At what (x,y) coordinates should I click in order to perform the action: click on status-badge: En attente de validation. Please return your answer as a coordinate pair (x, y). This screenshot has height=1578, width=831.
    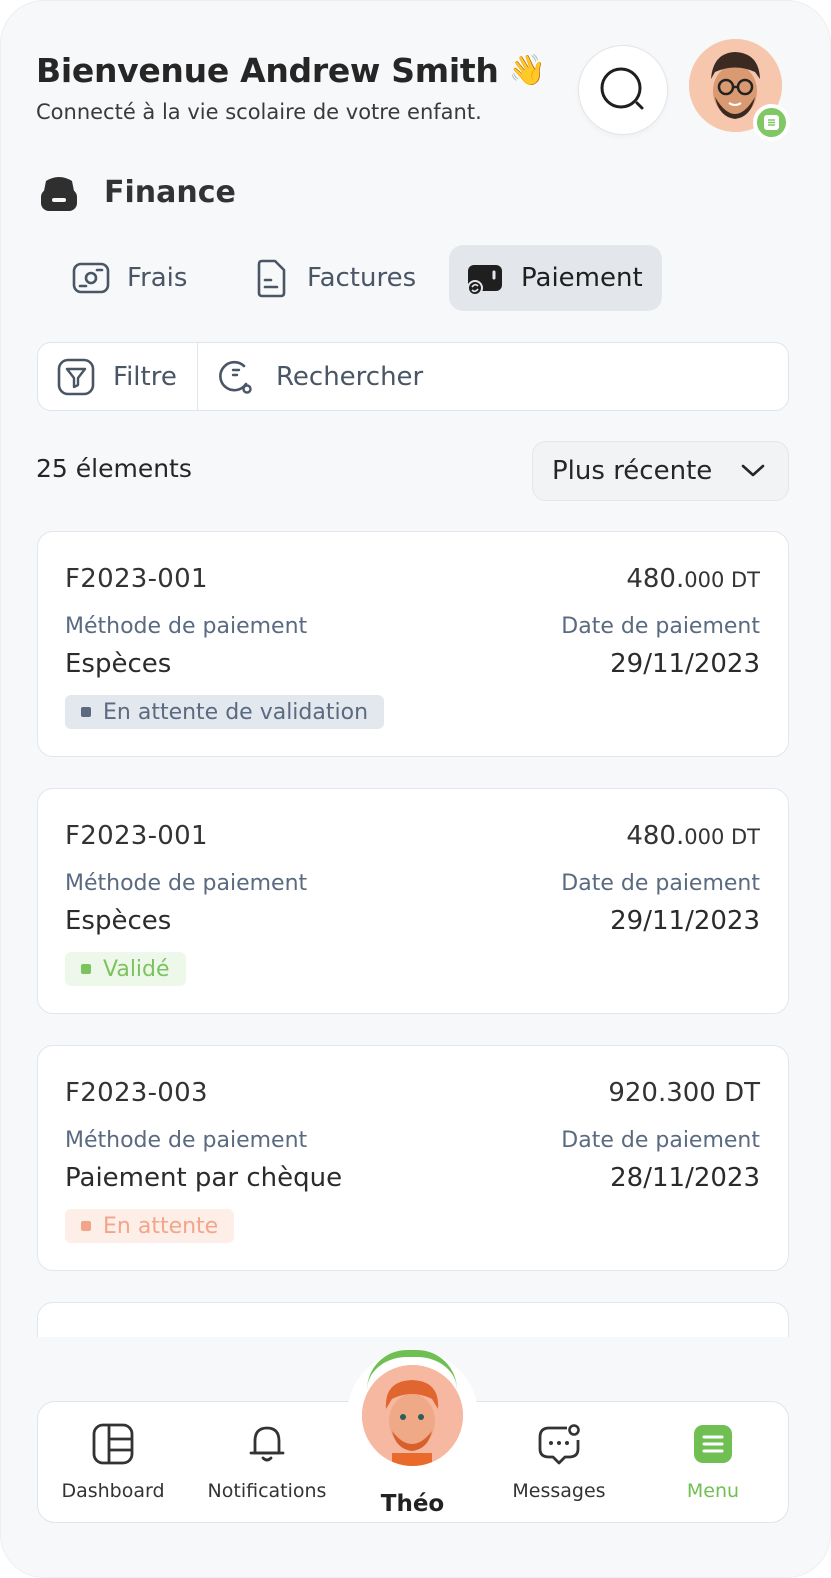
    Looking at the image, I should click on (225, 712).